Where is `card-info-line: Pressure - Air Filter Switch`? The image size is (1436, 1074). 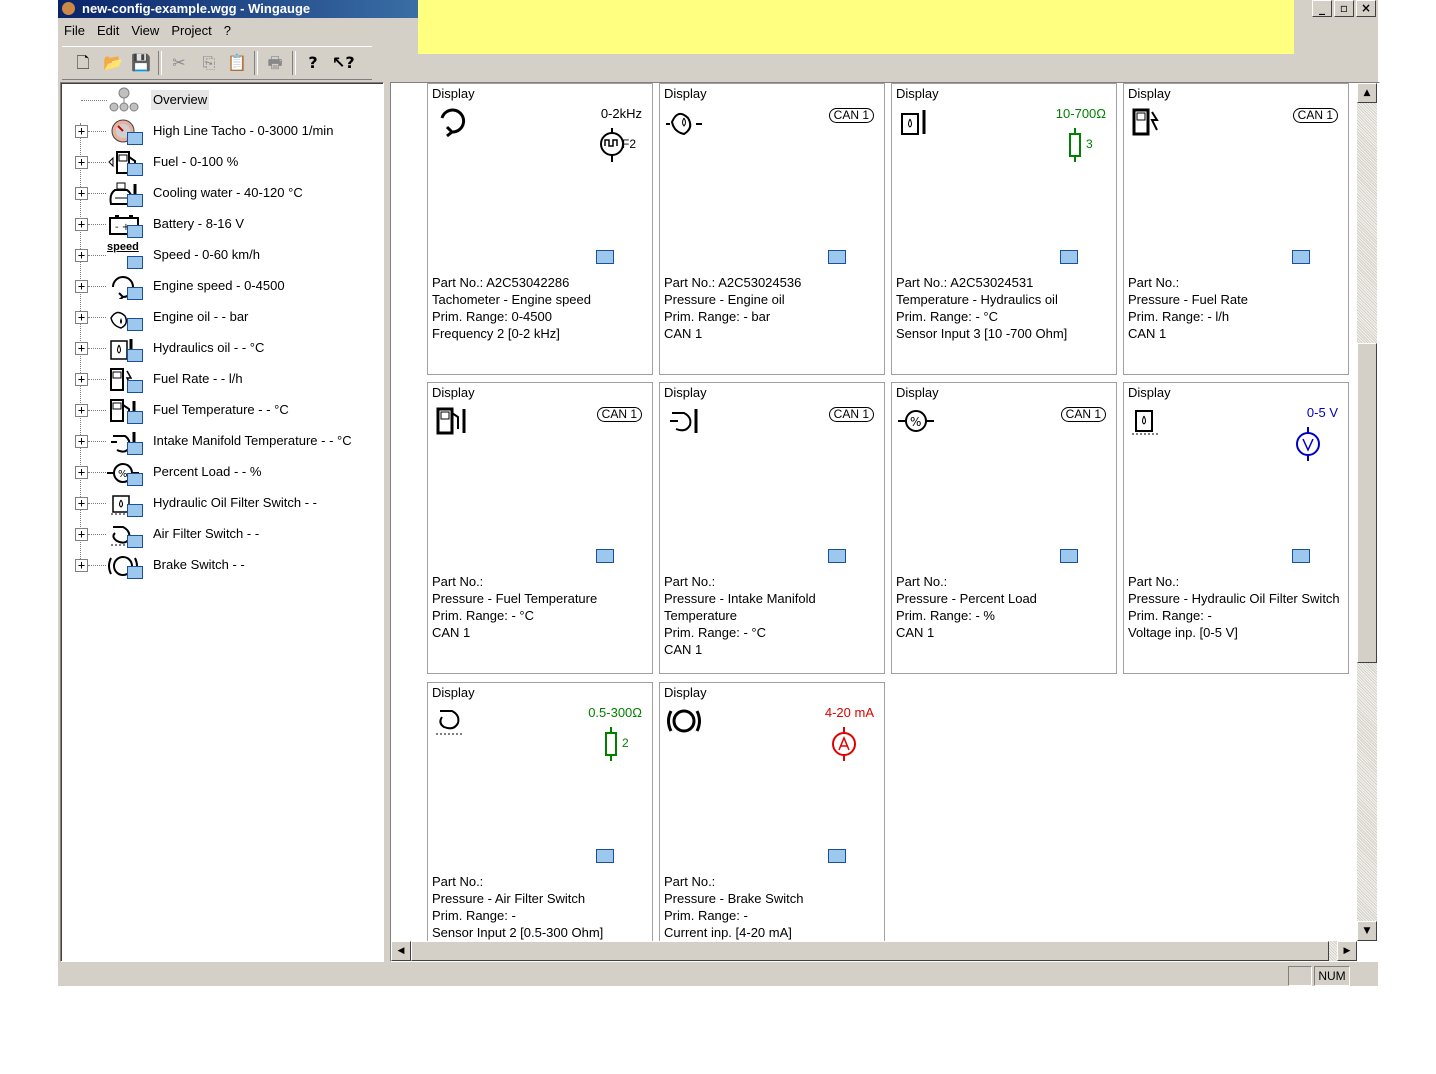 card-info-line: Pressure - Air Filter Switch is located at coordinates (509, 898).